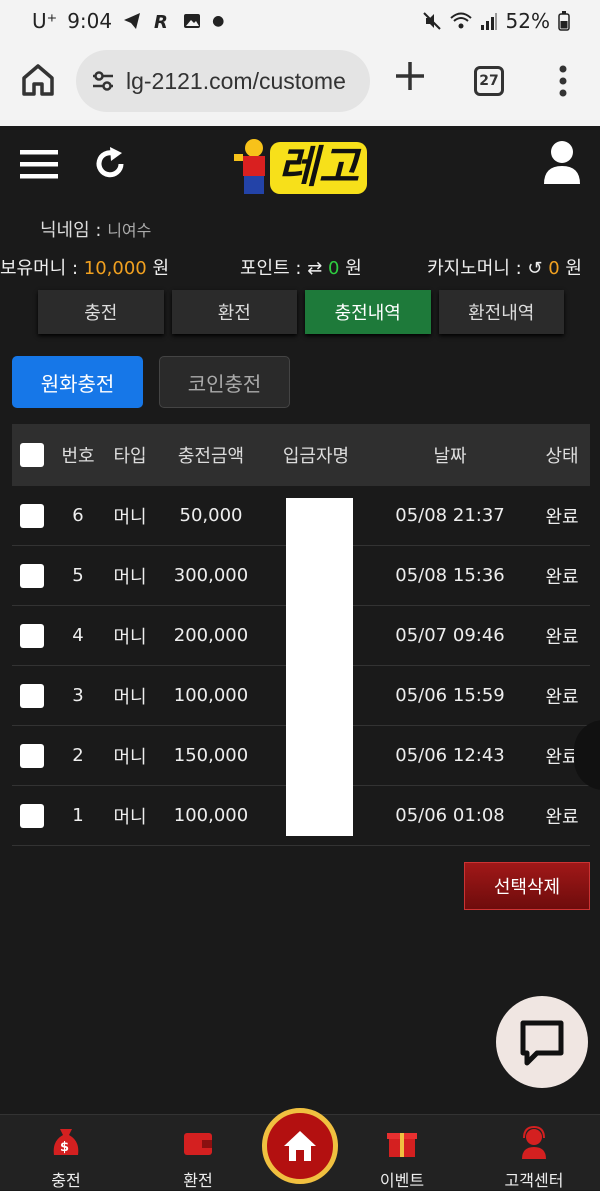 This screenshot has width=600, height=1191. I want to click on chat-bubble-icon, so click(542, 1043).